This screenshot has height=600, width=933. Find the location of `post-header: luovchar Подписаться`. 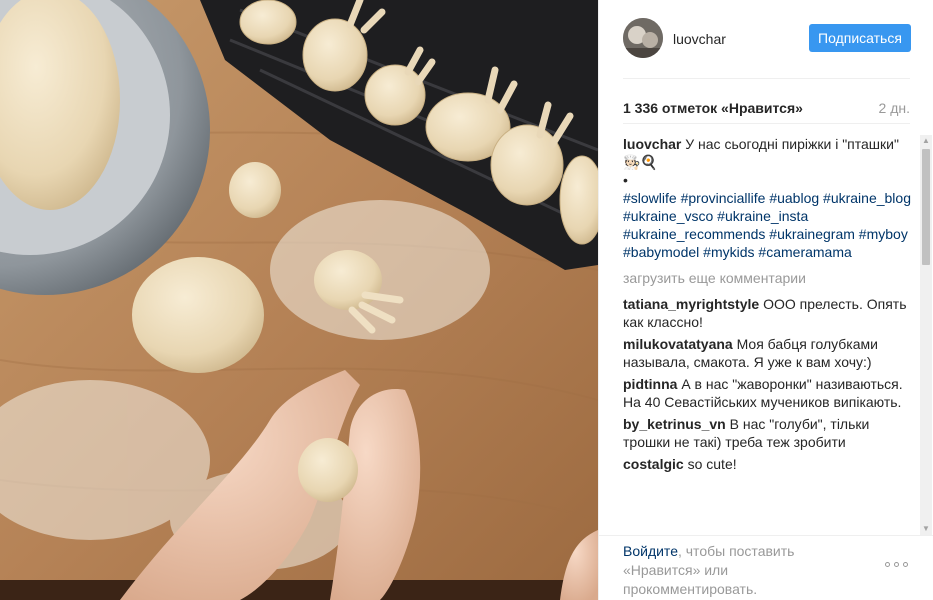

post-header: luovchar Подписаться is located at coordinates (766, 39).